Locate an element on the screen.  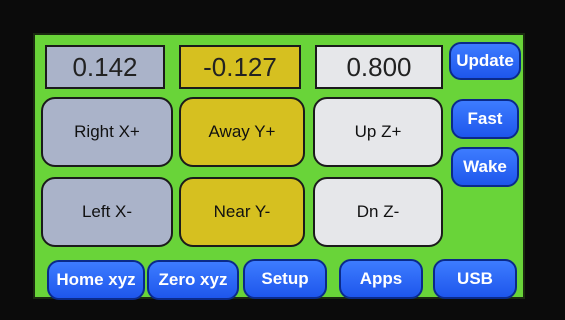
z-position-value: 0.800 is located at coordinates (379, 66).